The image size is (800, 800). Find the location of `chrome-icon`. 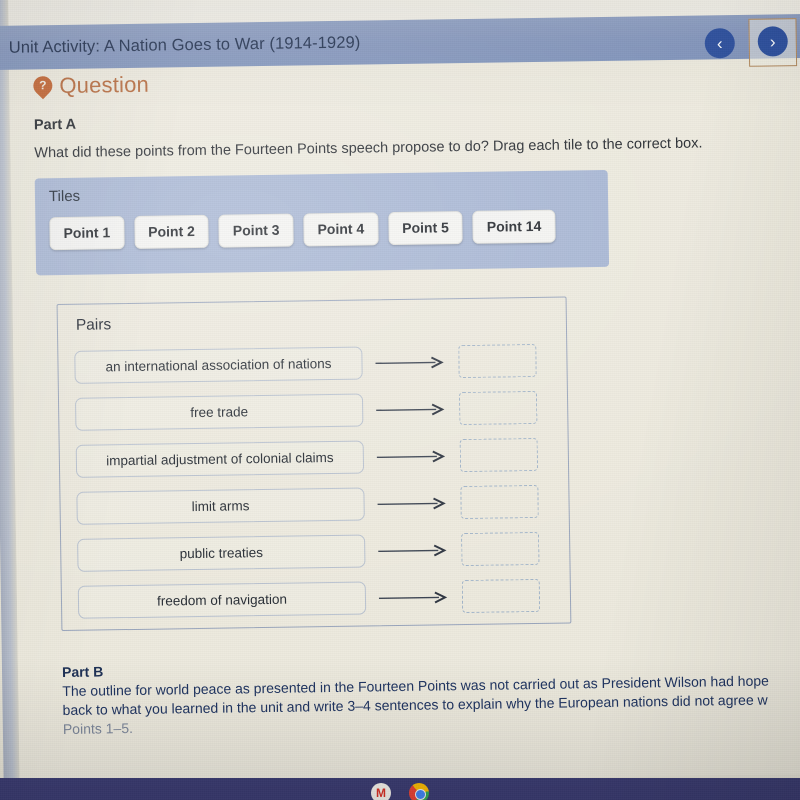

chrome-icon is located at coordinates (419, 791).